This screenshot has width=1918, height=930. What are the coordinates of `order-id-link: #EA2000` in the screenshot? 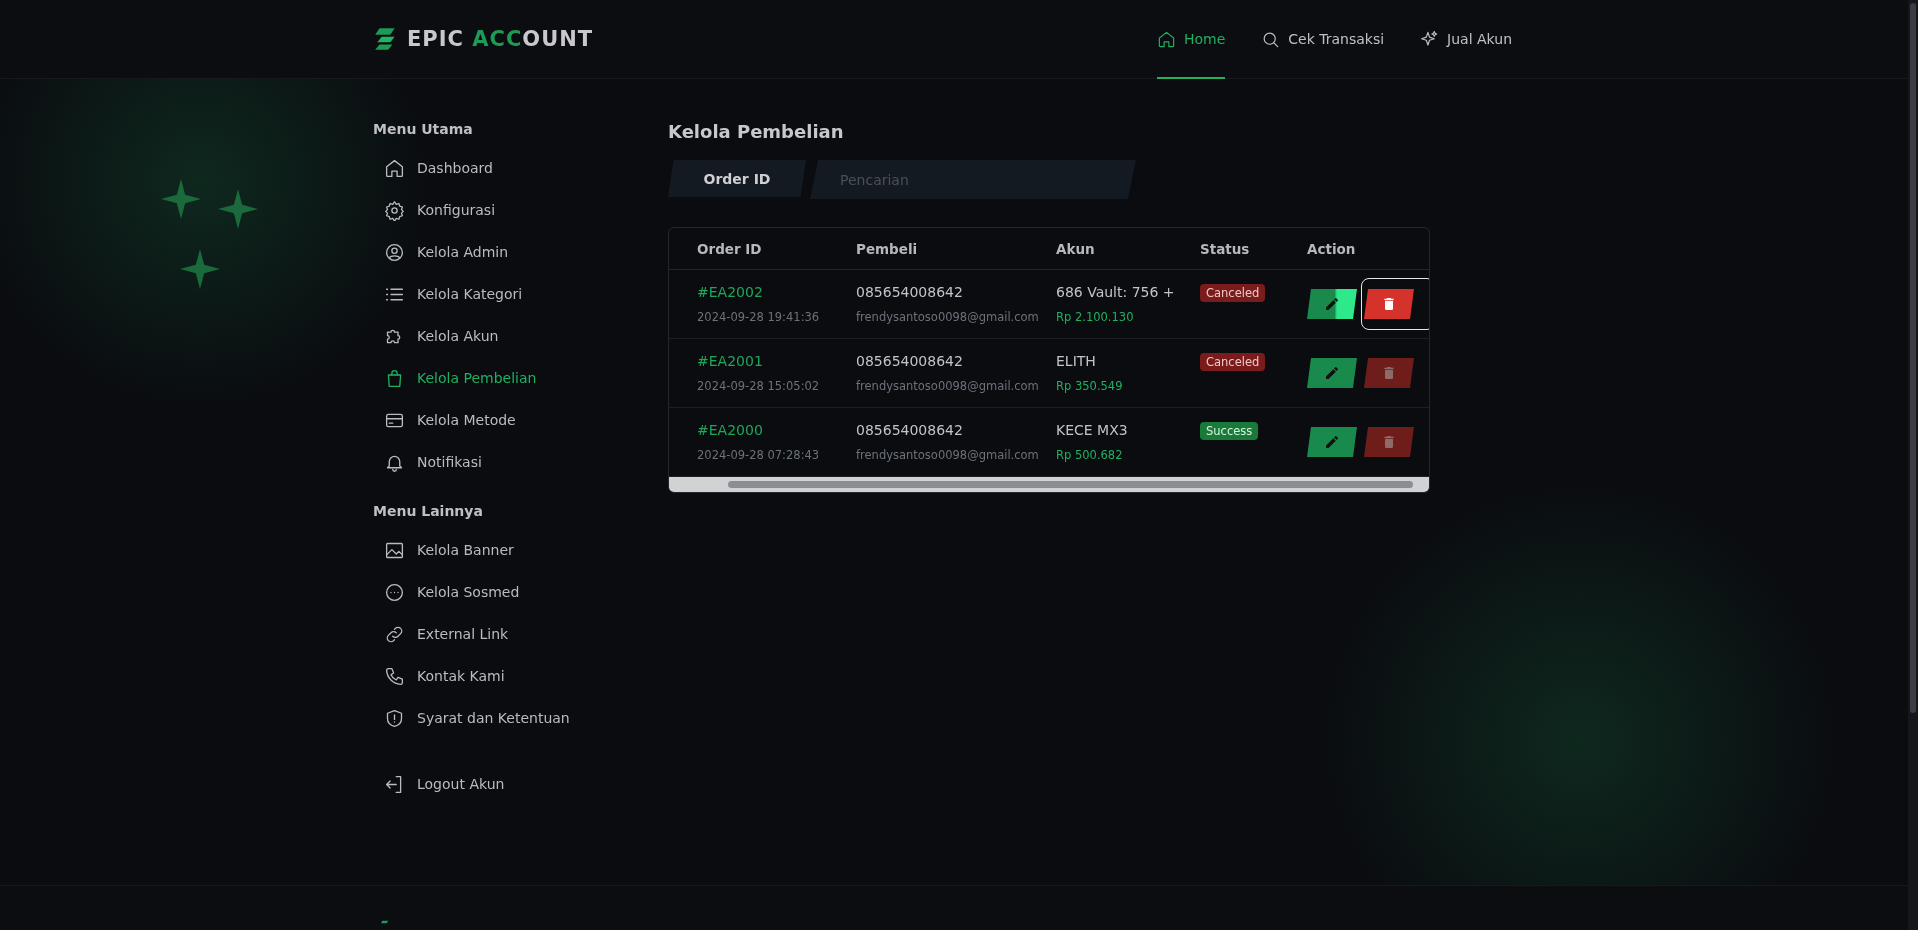 It's located at (776, 430).